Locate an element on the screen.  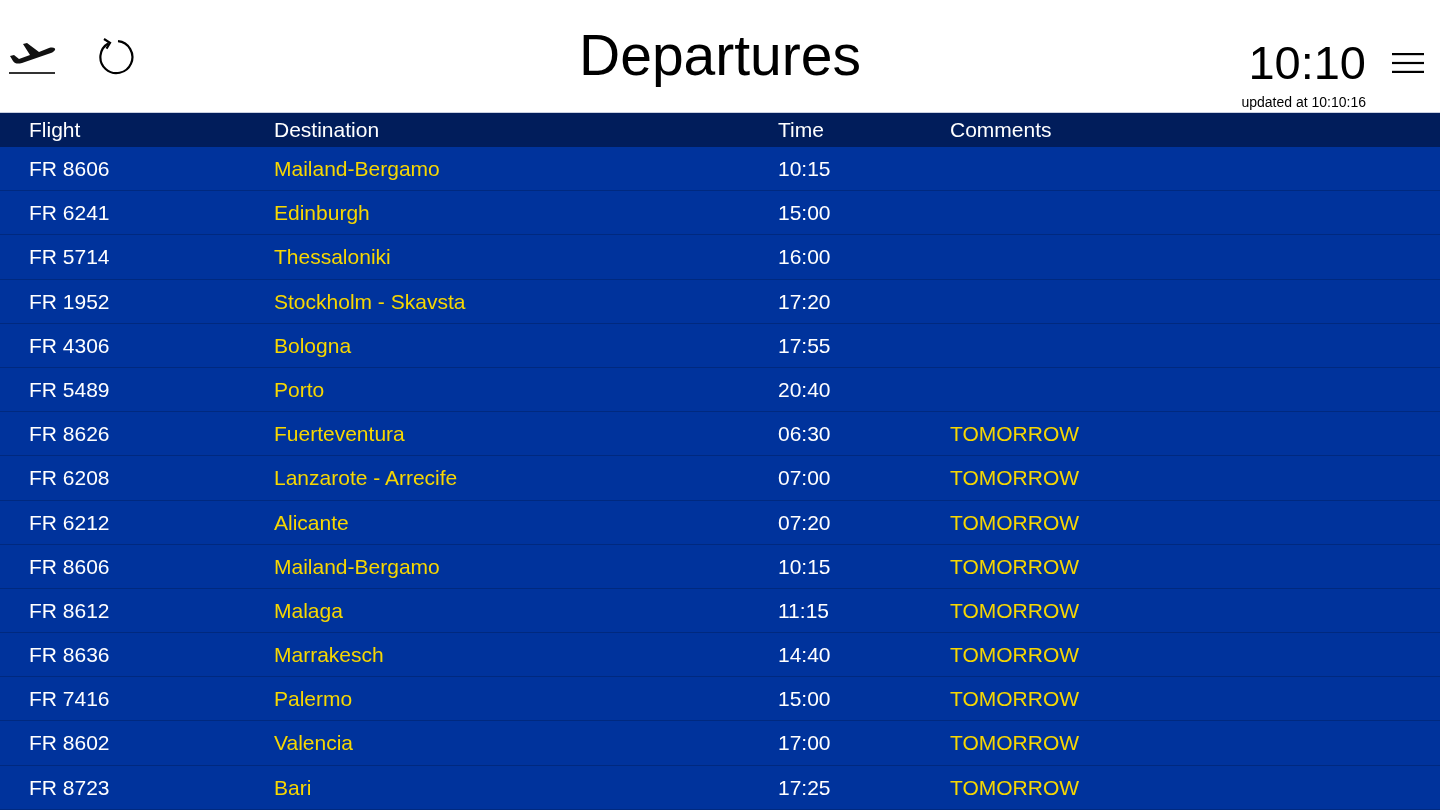
destination-cell: Valencia is located at coordinates (313, 743).